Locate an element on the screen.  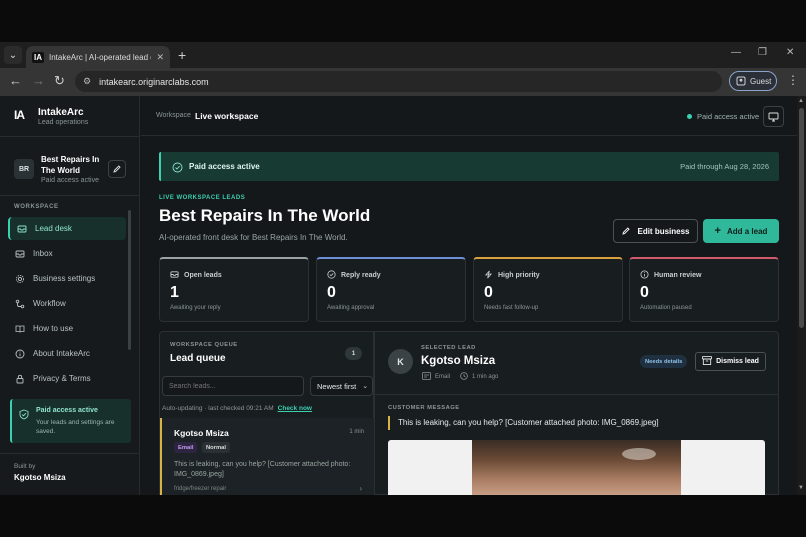
check-now-link: Check now is located at coordinates (295, 408).